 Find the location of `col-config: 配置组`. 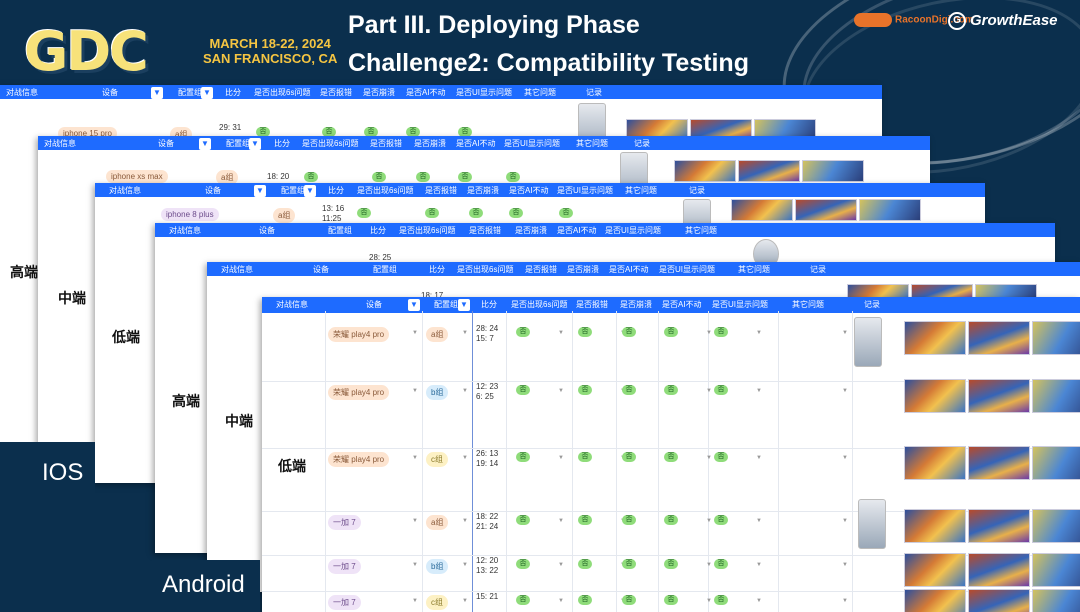

col-config: 配置组 is located at coordinates (293, 190).